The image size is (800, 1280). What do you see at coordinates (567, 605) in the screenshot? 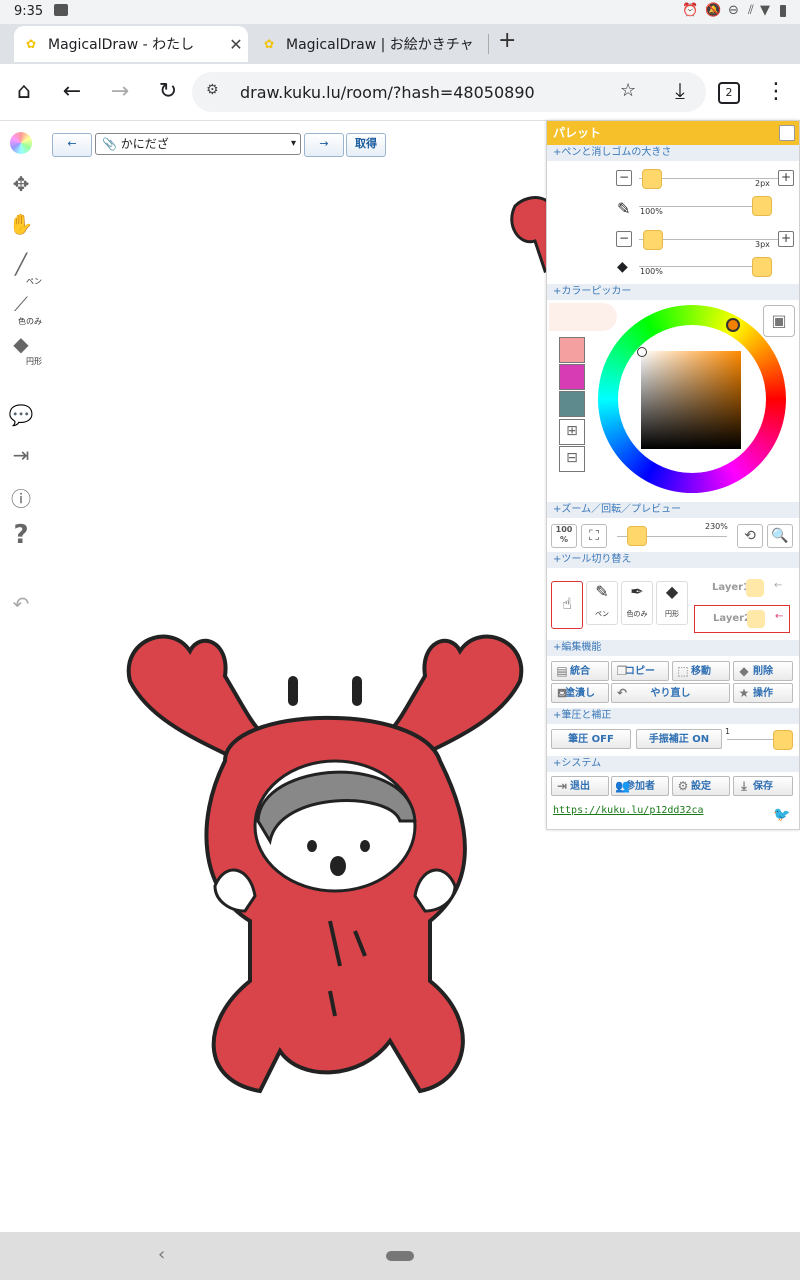
I see `hand-tool-button: ☝` at bounding box center [567, 605].